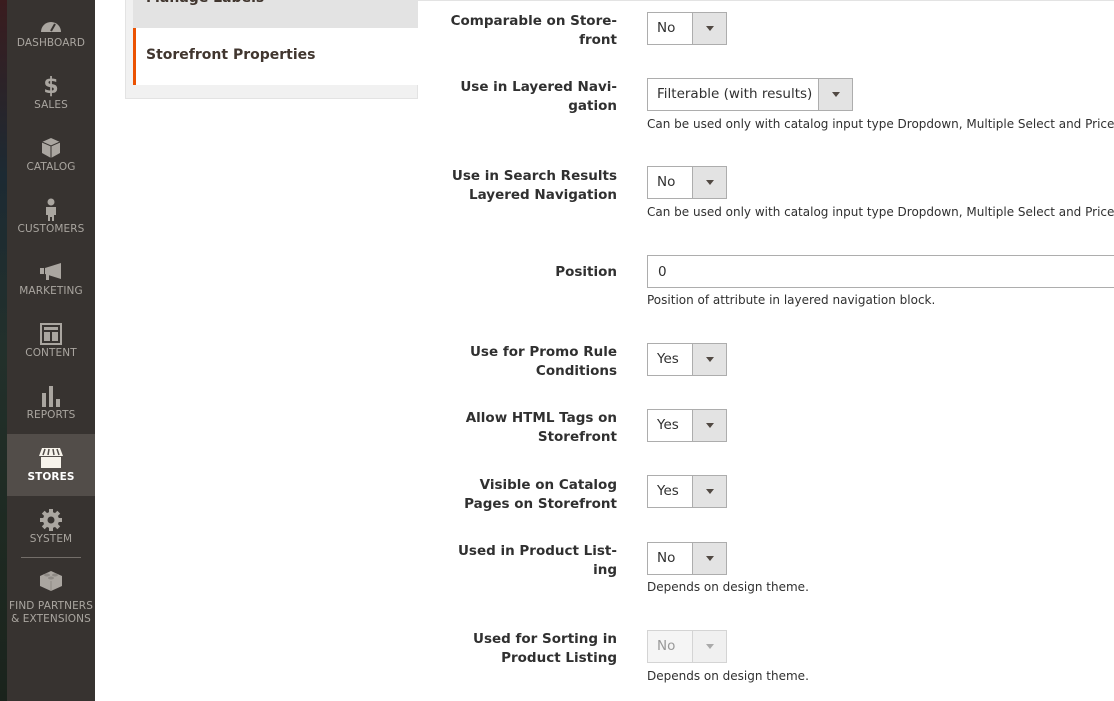 This screenshot has width=1114, height=701. Describe the element at coordinates (687, 491) in the screenshot. I see `visible-on-catalog-pages-select: Yes` at that location.